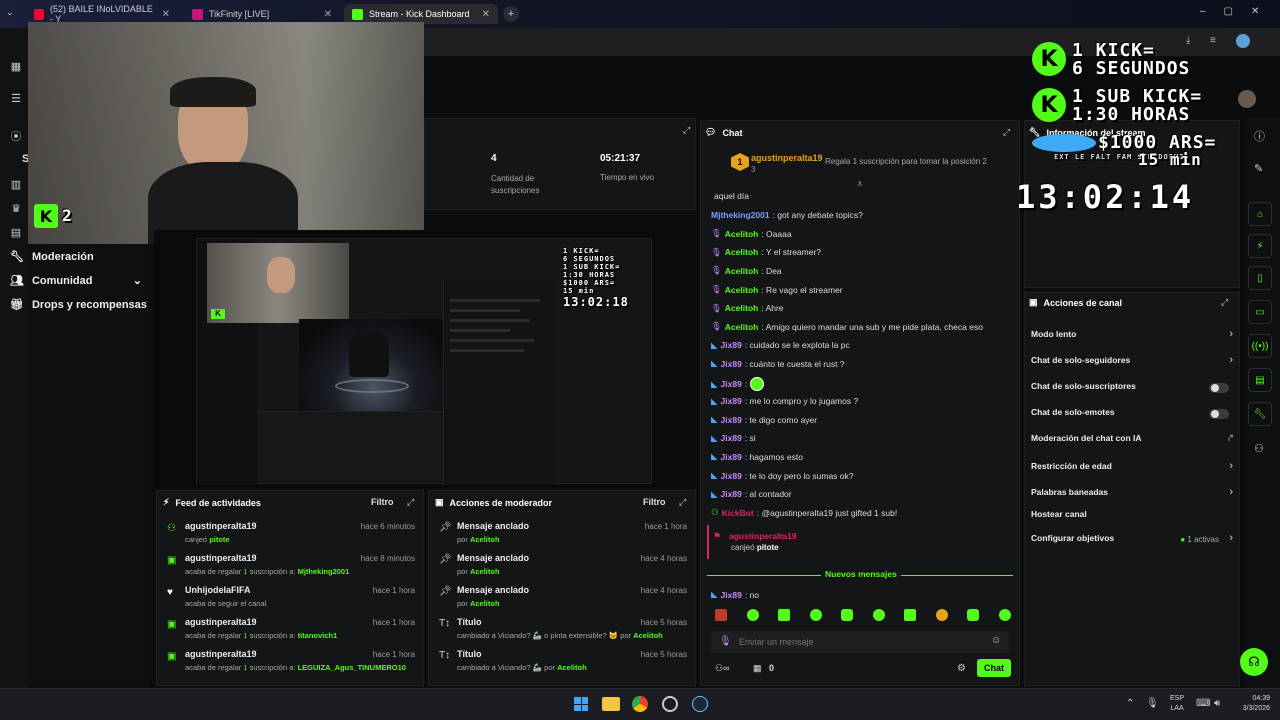 The width and height of the screenshot is (1280, 720). I want to click on gear-icon: ⚙, so click(961, 668).